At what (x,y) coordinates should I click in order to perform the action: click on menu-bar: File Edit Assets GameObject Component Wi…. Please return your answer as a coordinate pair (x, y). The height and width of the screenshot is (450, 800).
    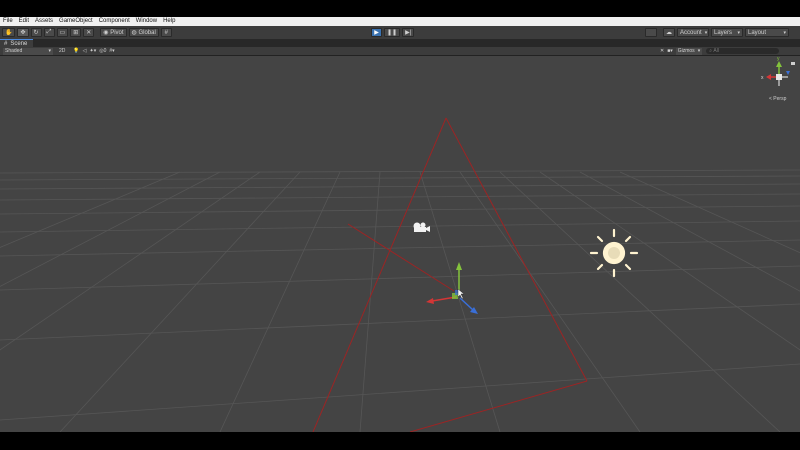
    Looking at the image, I should click on (400, 21).